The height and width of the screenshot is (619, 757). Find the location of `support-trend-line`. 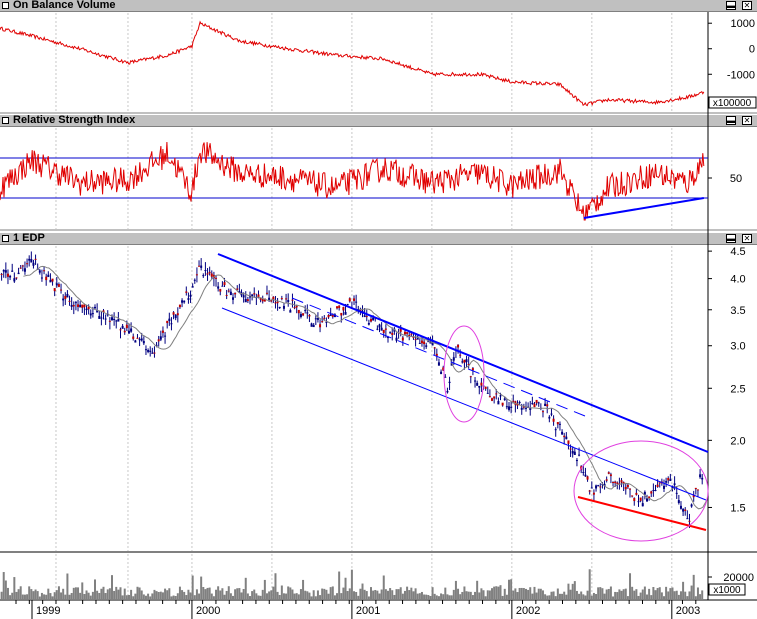

support-trend-line is located at coordinates (642, 513).